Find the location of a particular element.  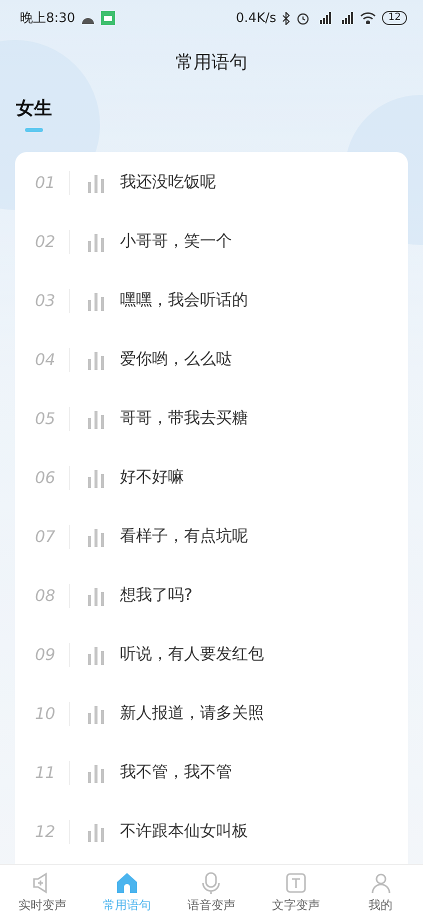

phrase-text: 嘿嘿，我会听话的 is located at coordinates (184, 300).